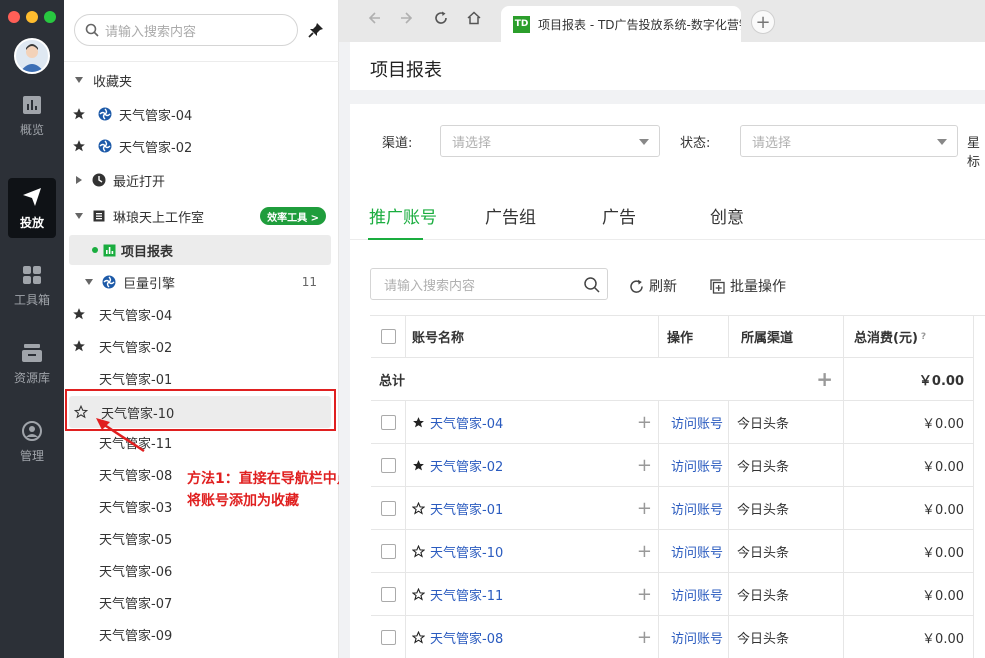 The height and width of the screenshot is (658, 985). Describe the element at coordinates (388, 336) in the screenshot. I see `select-all-checkbox` at that location.